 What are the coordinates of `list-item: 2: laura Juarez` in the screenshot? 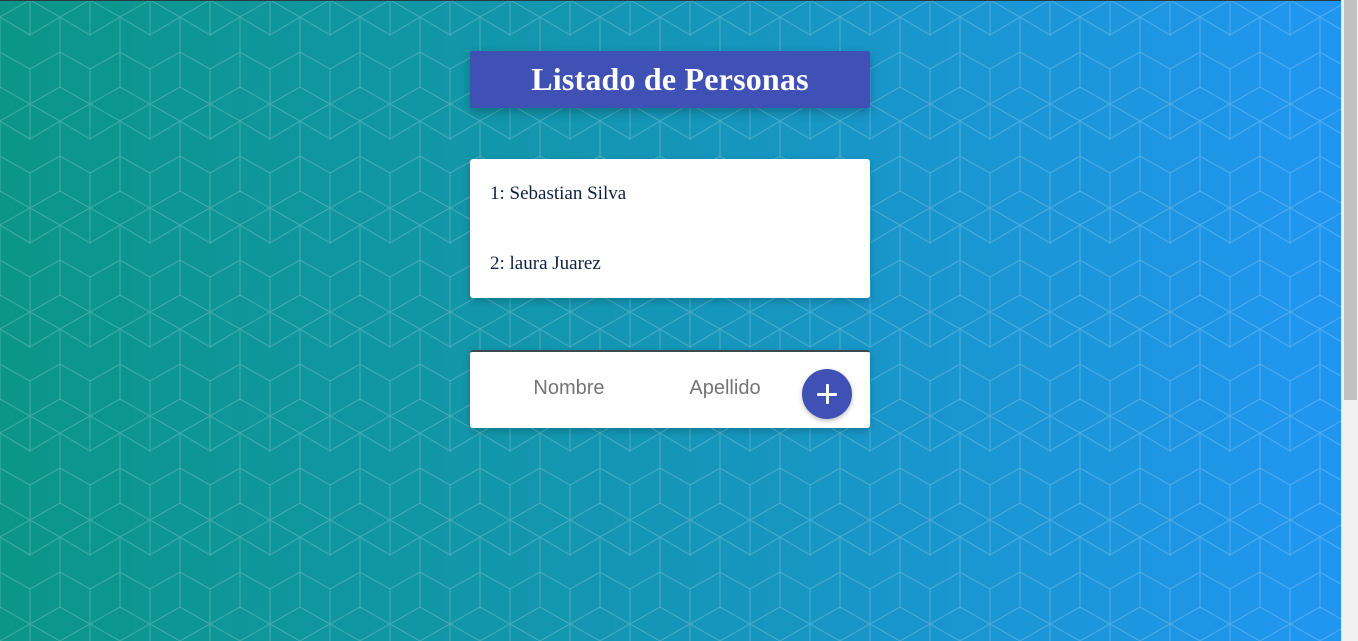 It's located at (545, 263).